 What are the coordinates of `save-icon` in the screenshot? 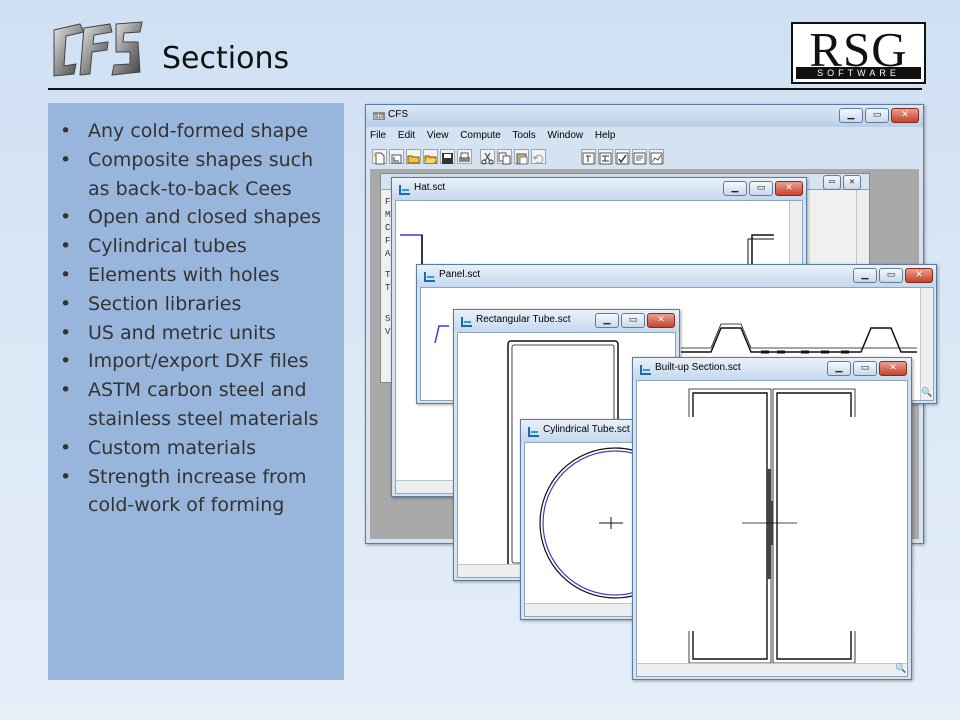 It's located at (447, 156).